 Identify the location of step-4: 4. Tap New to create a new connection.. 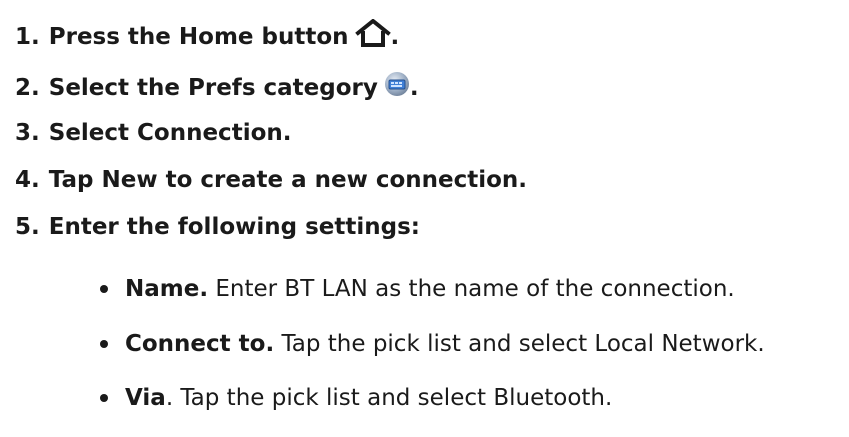
(271, 180).